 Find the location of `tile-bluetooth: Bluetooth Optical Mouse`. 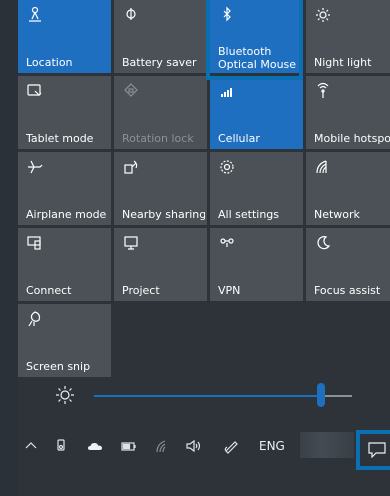

tile-bluetooth: Bluetooth Optical Mouse is located at coordinates (256, 36).